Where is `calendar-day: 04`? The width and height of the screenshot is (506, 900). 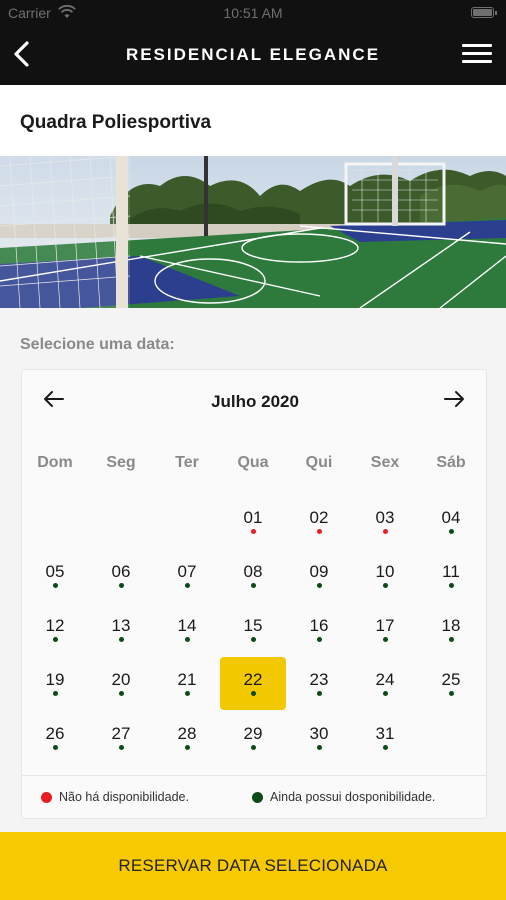 calendar-day: 04 is located at coordinates (451, 529).